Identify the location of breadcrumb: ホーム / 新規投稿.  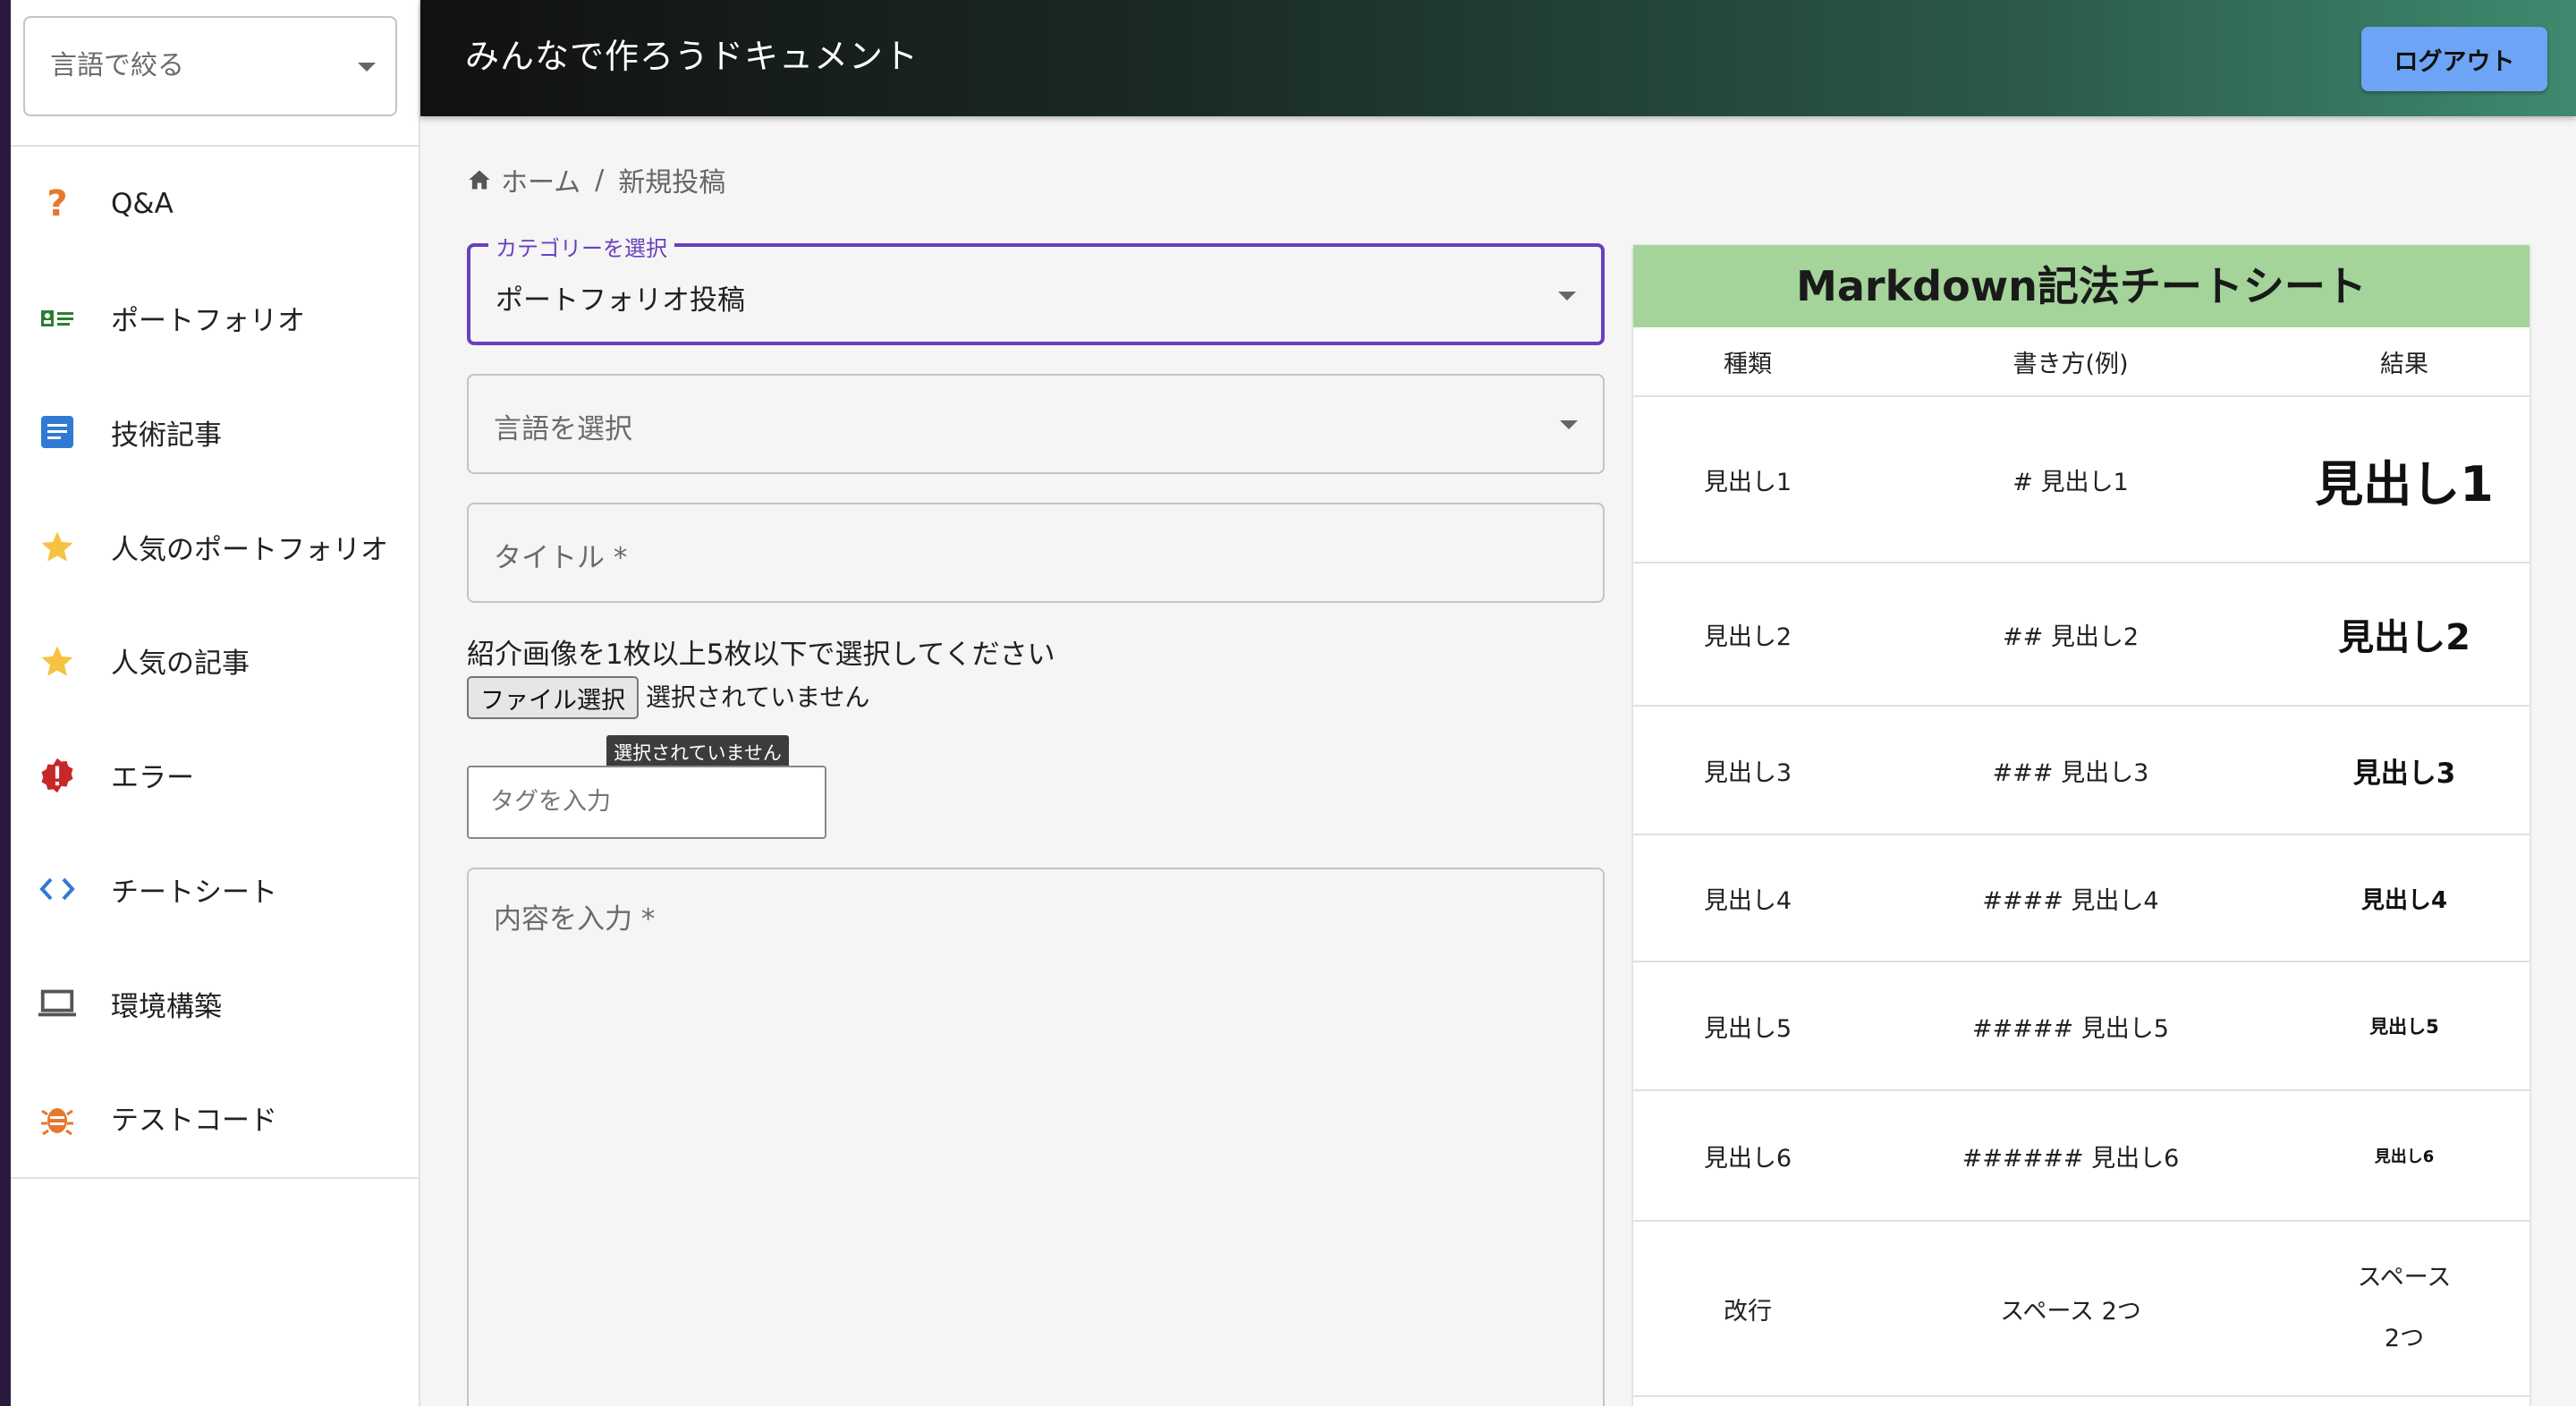
(596, 179).